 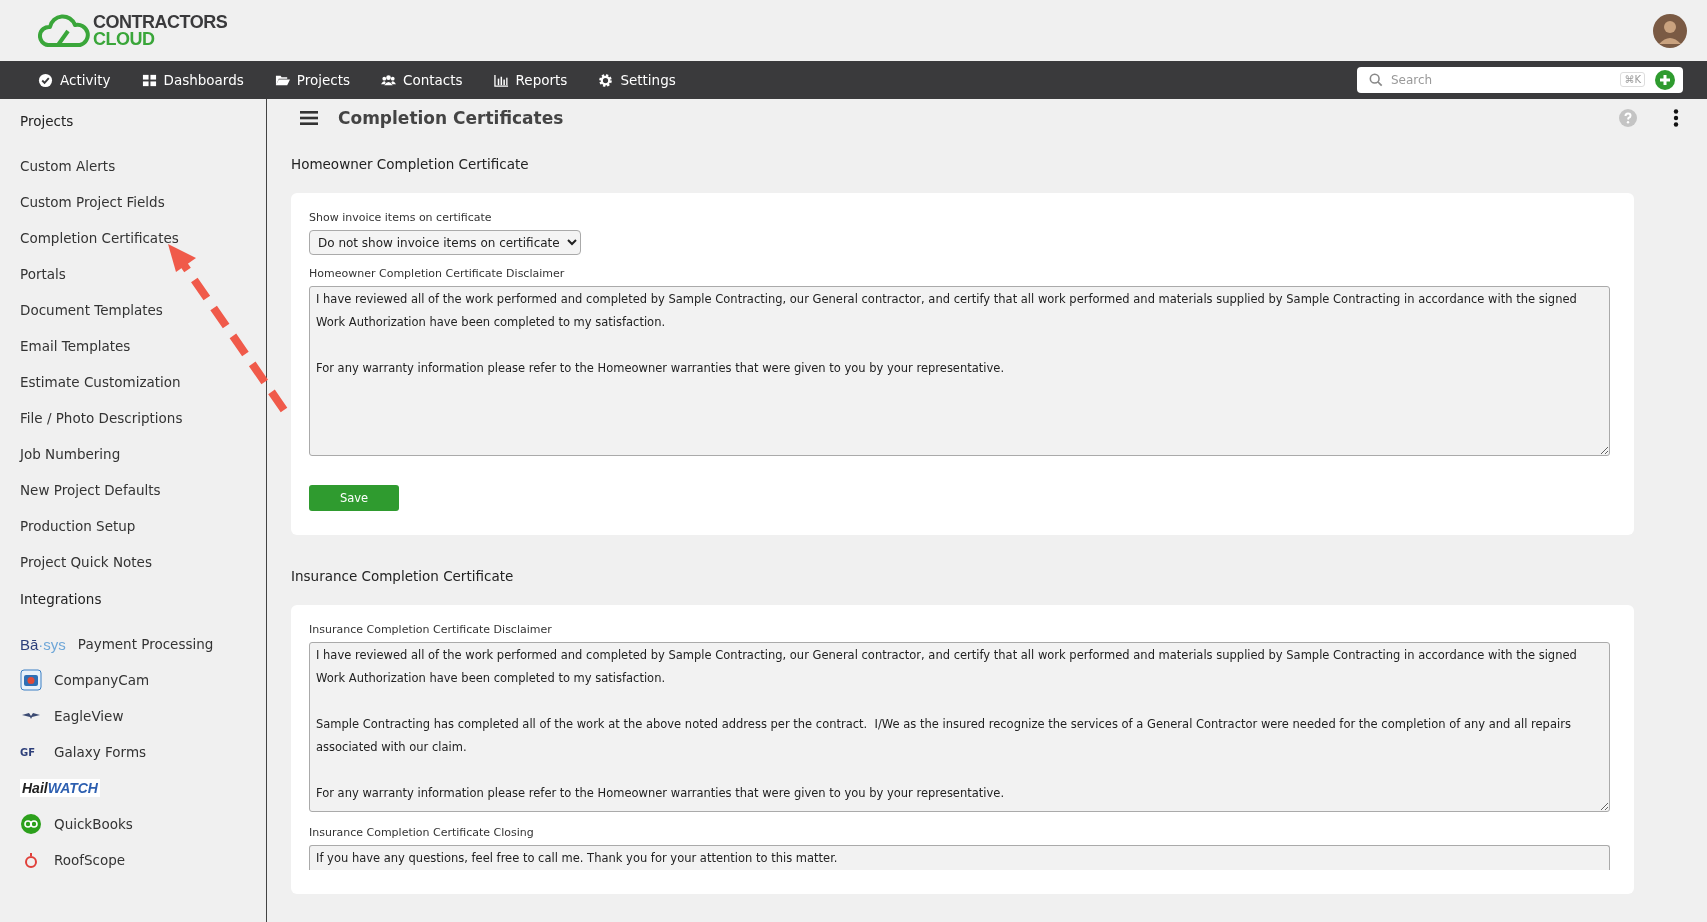 What do you see at coordinates (410, 164) in the screenshot?
I see `section-heading: Homeowner Completion Certificate` at bounding box center [410, 164].